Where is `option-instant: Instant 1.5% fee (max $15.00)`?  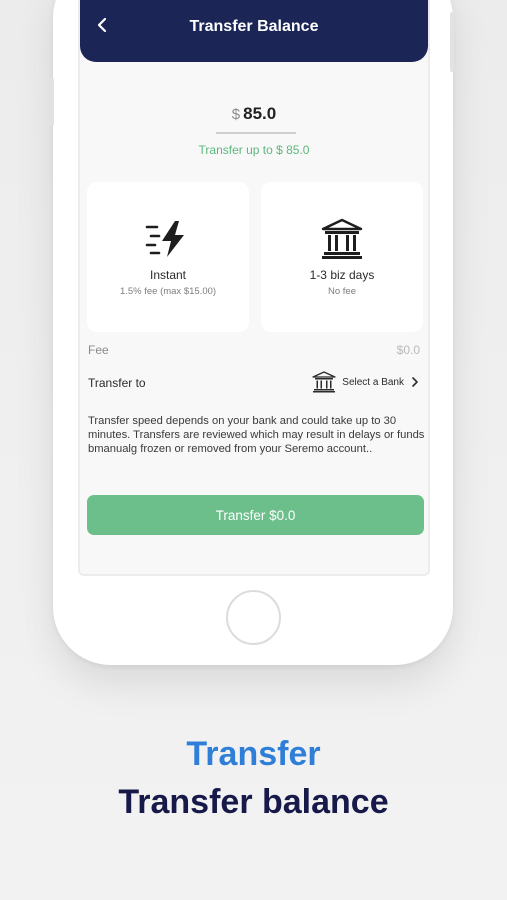 option-instant: Instant 1.5% fee (max $15.00) is located at coordinates (168, 257).